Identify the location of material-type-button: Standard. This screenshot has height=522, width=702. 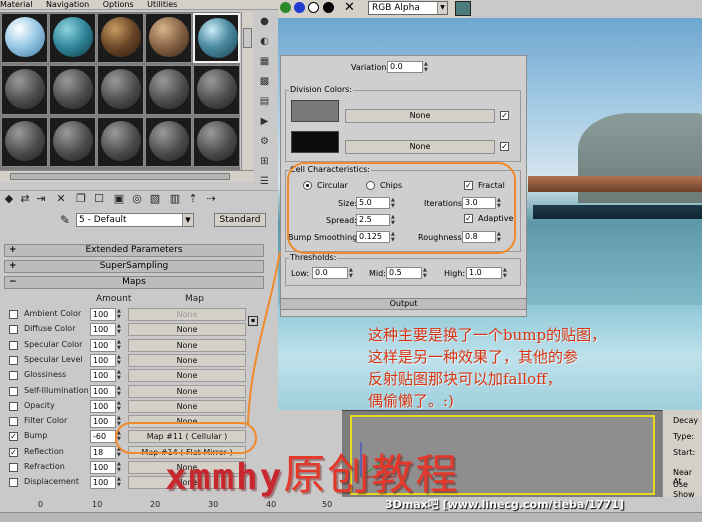
(240, 220).